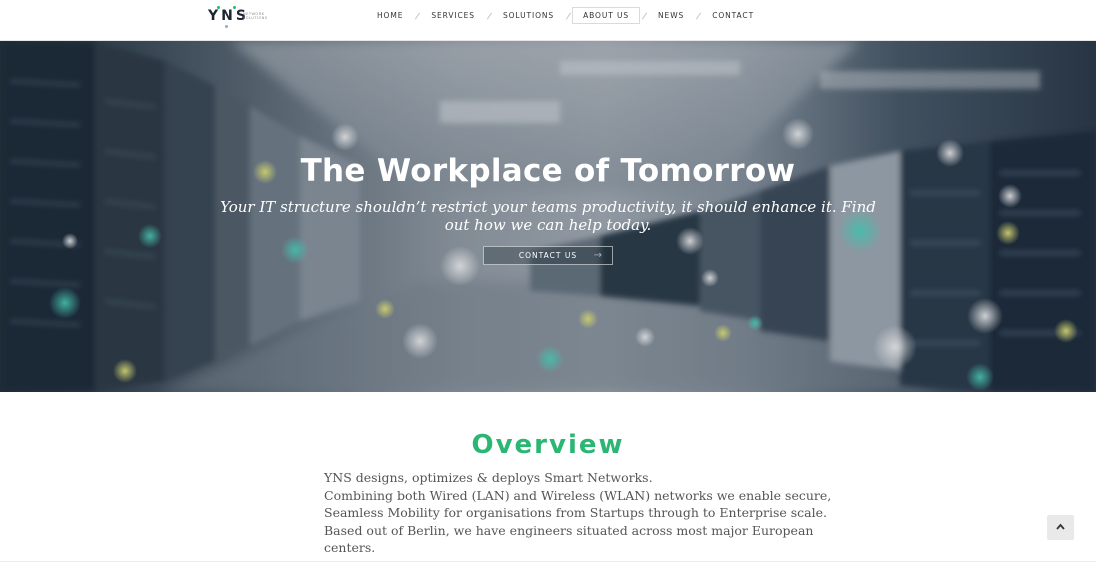 The width and height of the screenshot is (1096, 563). What do you see at coordinates (548, 171) in the screenshot?
I see `hero-title: The Workplace of Tomorrow` at bounding box center [548, 171].